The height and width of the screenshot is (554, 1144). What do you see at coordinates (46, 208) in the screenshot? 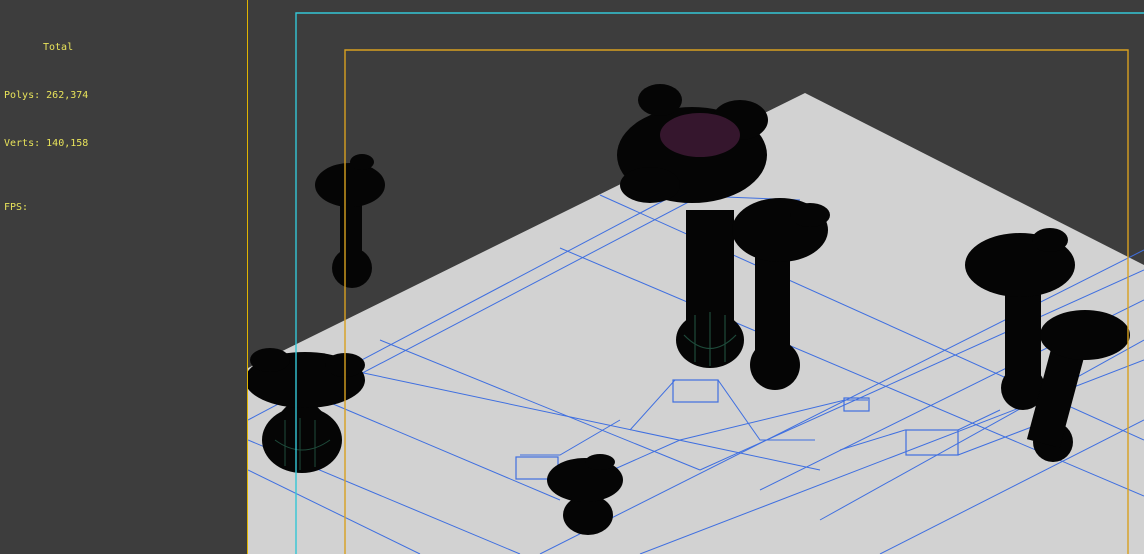
I see `fps-row: FPS:` at bounding box center [46, 208].